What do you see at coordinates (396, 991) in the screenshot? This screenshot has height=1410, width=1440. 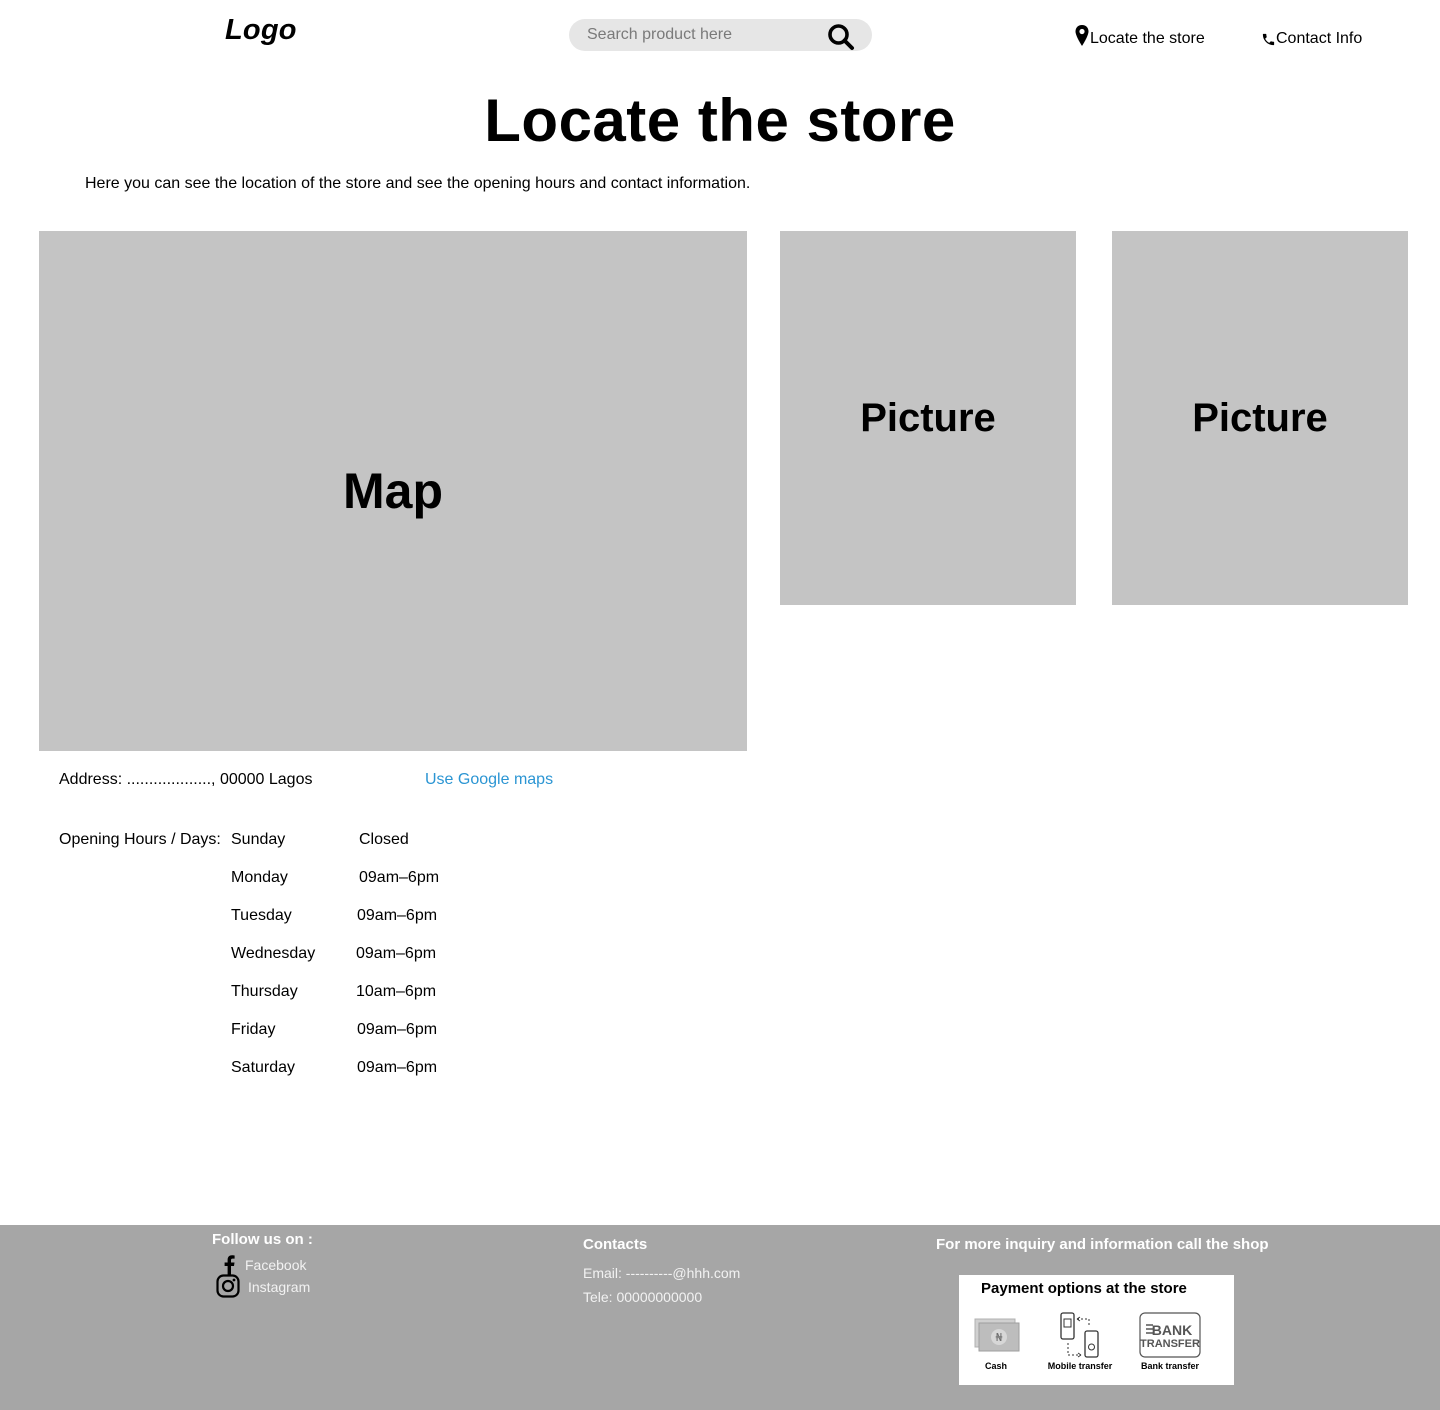 I see `hours-time: 10am–6pm` at bounding box center [396, 991].